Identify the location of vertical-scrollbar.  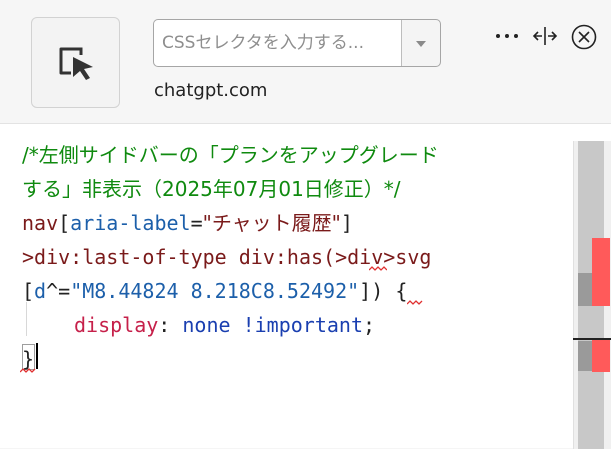
(592, 295).